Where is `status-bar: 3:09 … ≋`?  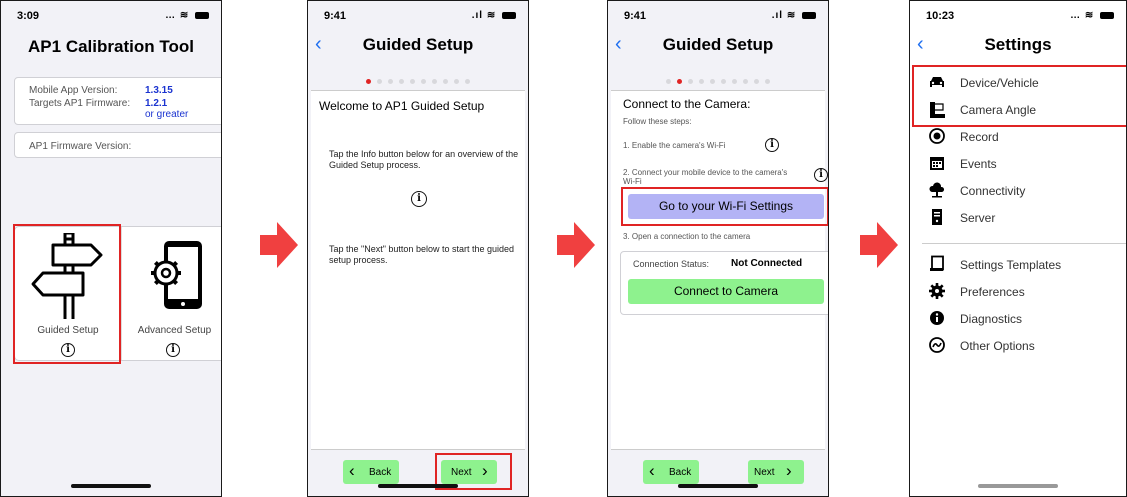 status-bar: 3:09 … ≋ is located at coordinates (111, 17).